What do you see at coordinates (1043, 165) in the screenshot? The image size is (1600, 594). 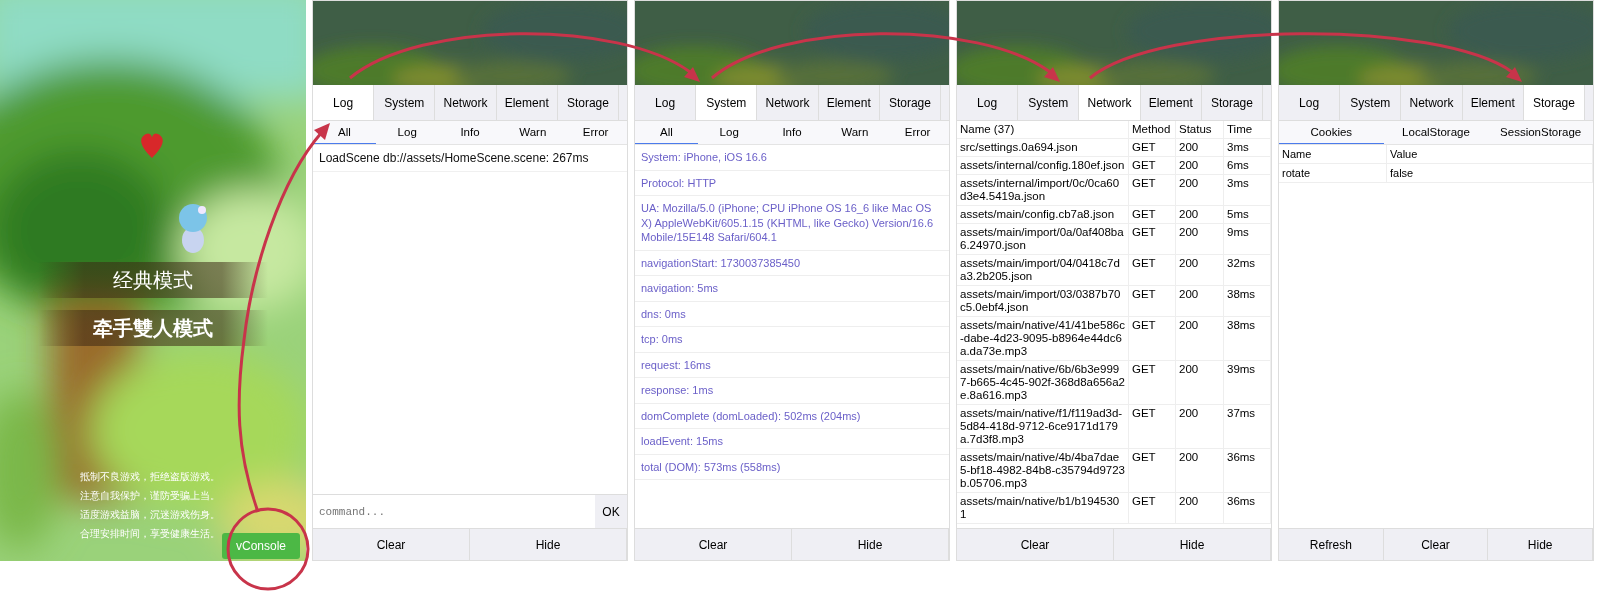 I see `table-cell: assets/internal/config.180ef.json` at bounding box center [1043, 165].